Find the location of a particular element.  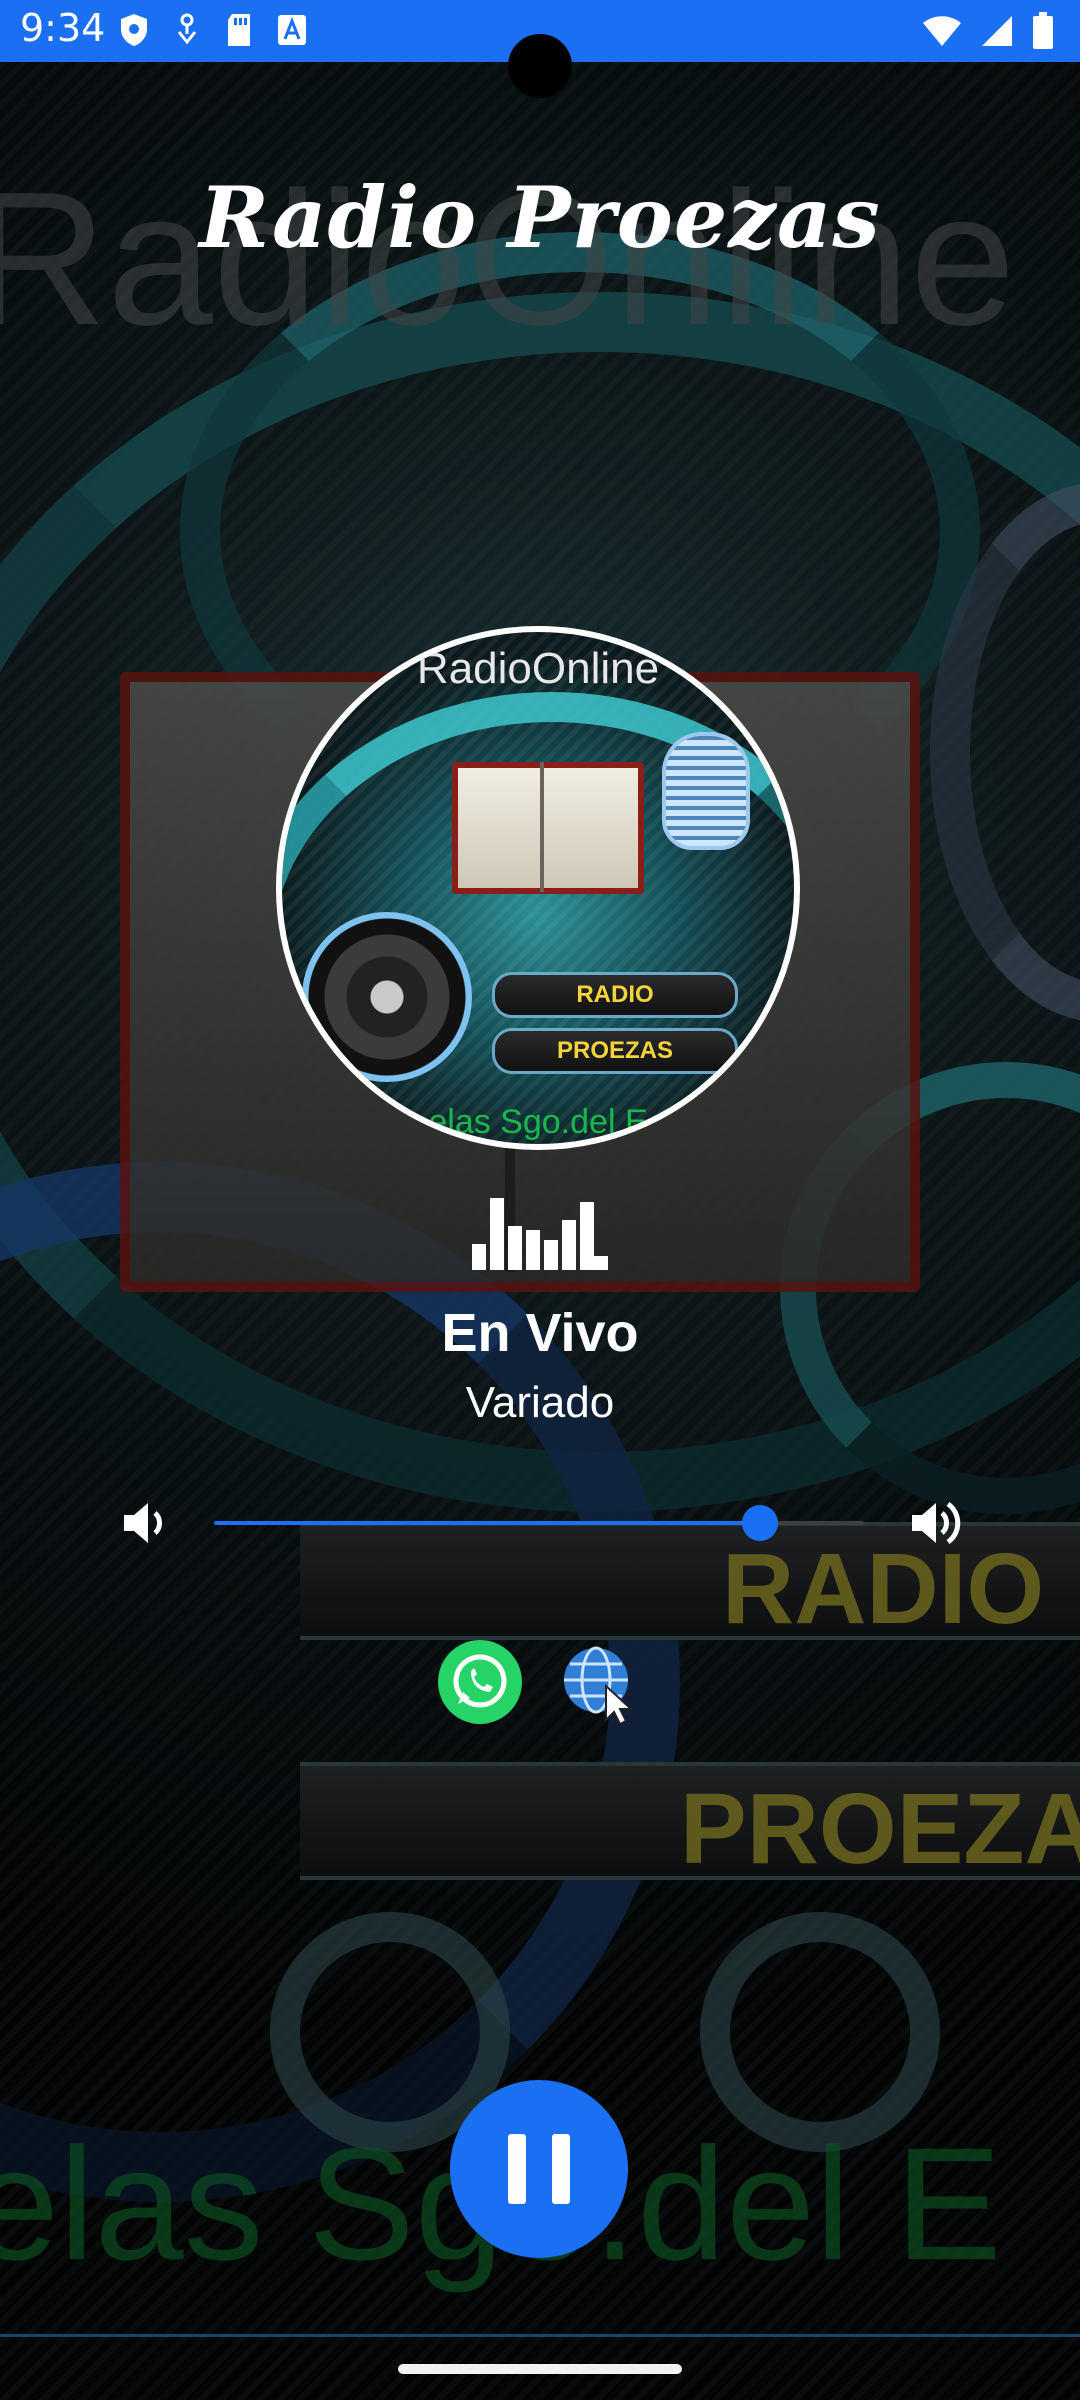

logo-book-icon is located at coordinates (548, 828).